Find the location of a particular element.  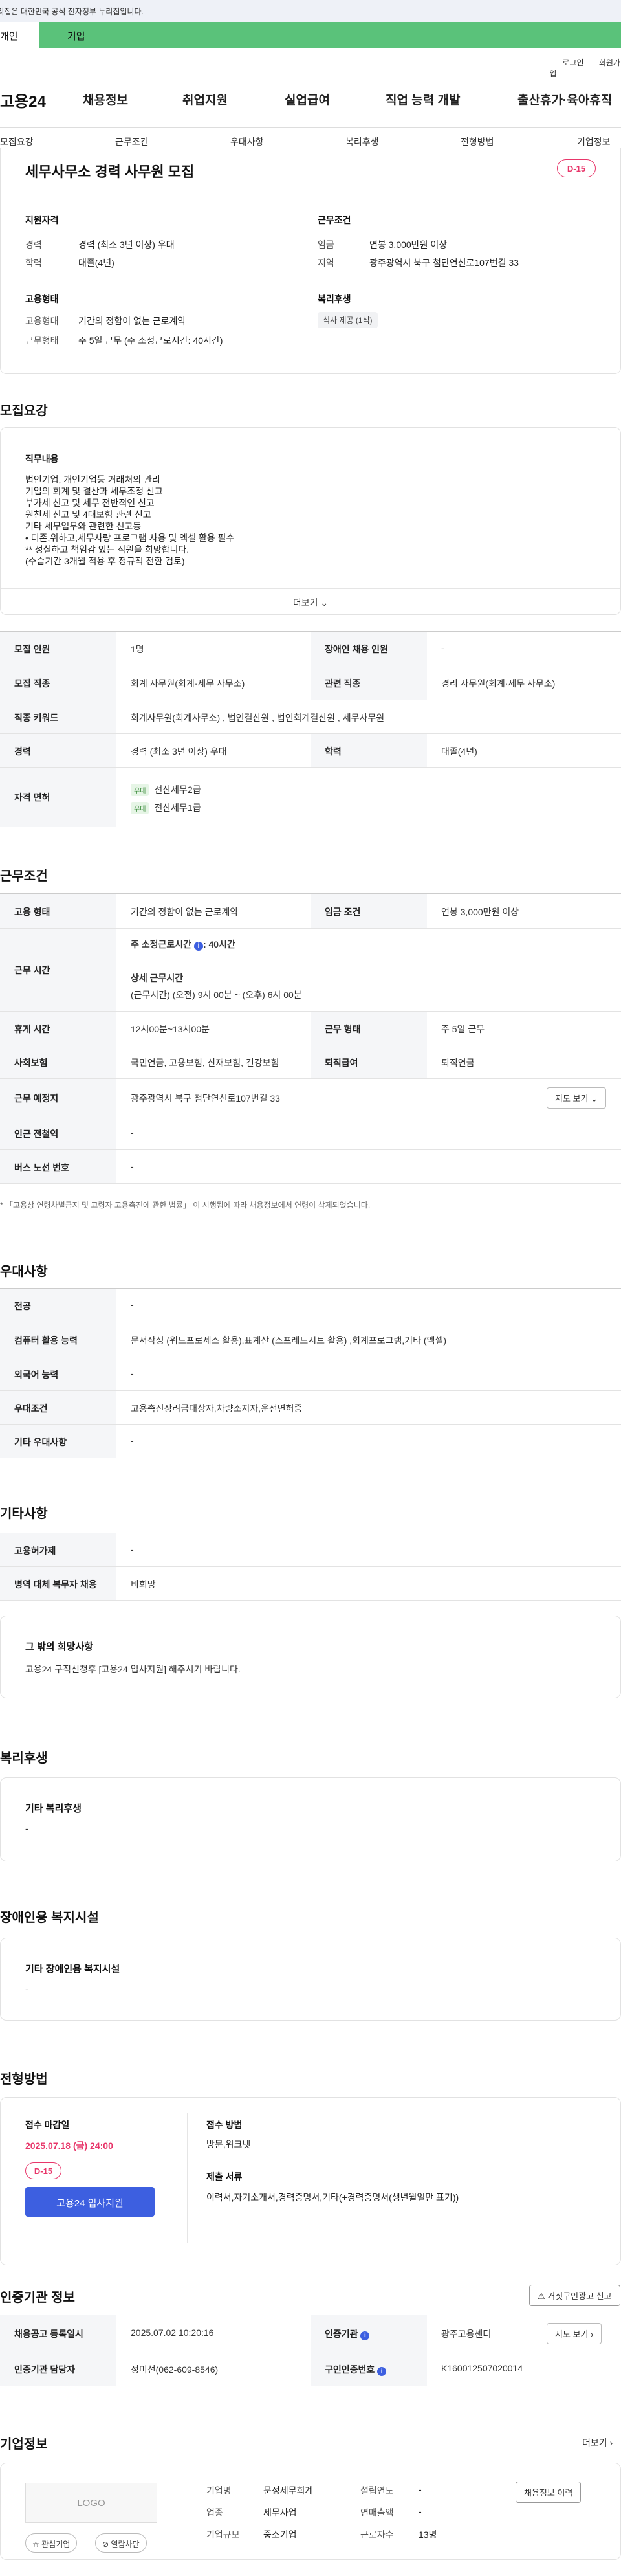

cert-section-title: 인증기관 정보 is located at coordinates (37, 2298).